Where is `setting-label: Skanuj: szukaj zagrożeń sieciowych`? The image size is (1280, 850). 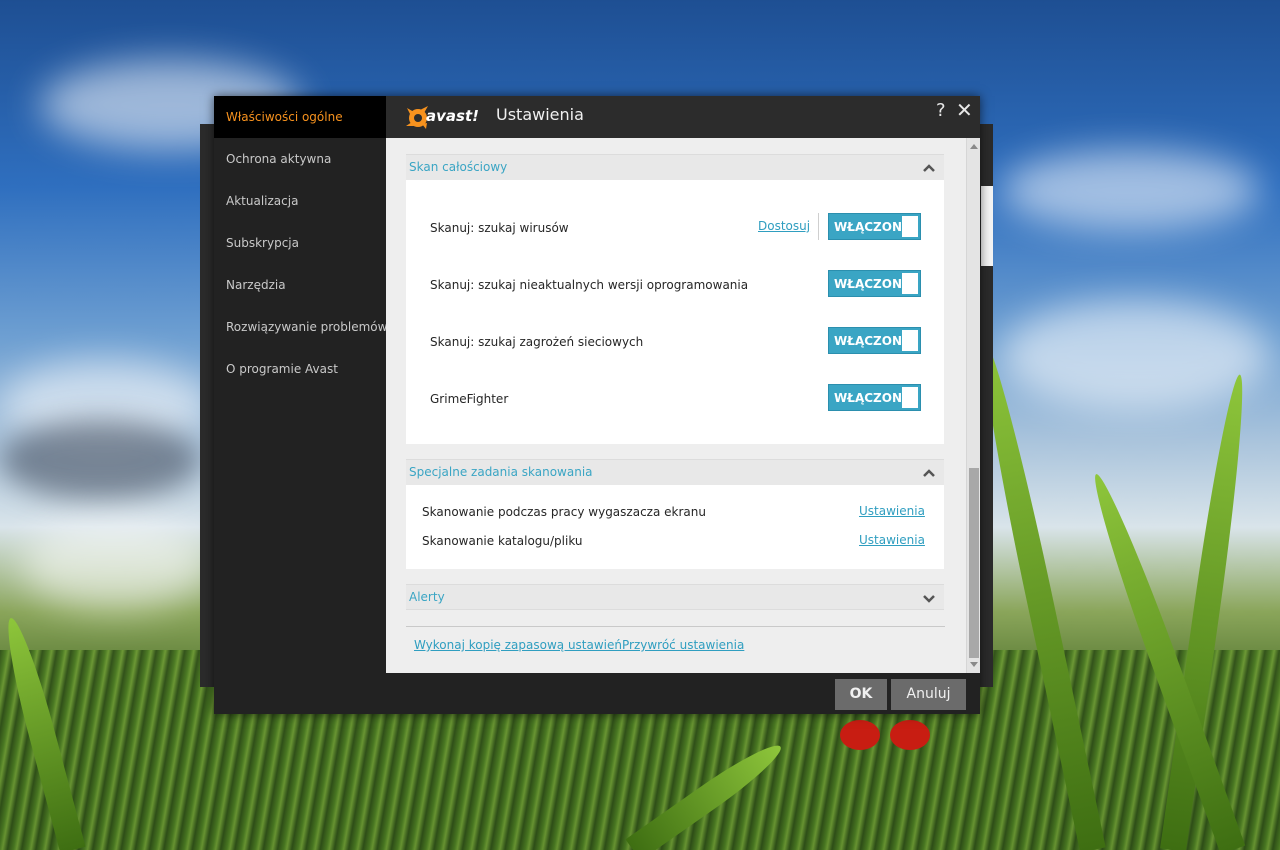
setting-label: Skanuj: szukaj zagrożeń sieciowych is located at coordinates (537, 342).